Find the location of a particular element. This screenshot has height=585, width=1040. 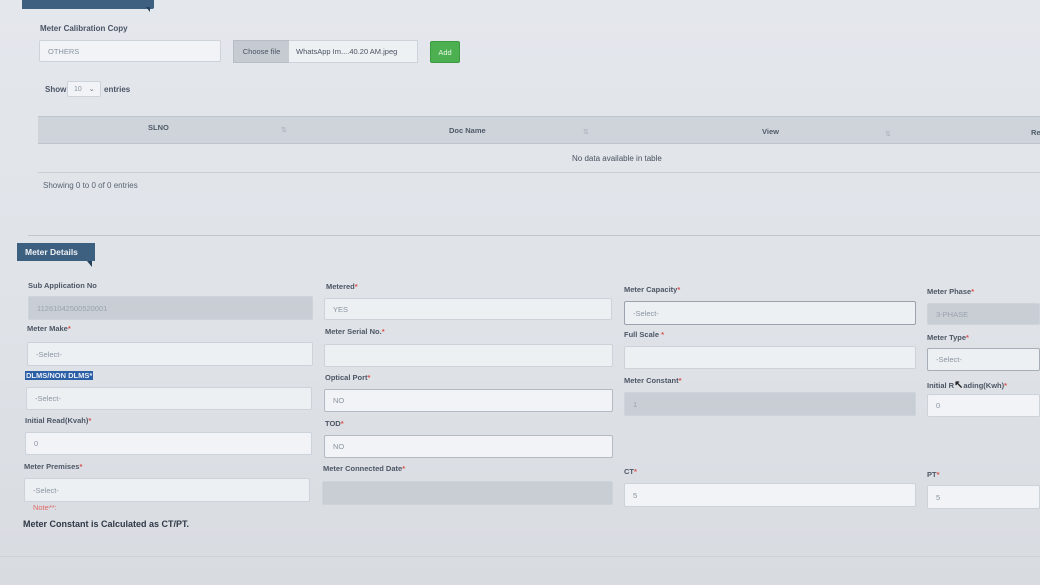

initial-read-kvah-label: Initial Read(Kvah)* is located at coordinates (58, 420).